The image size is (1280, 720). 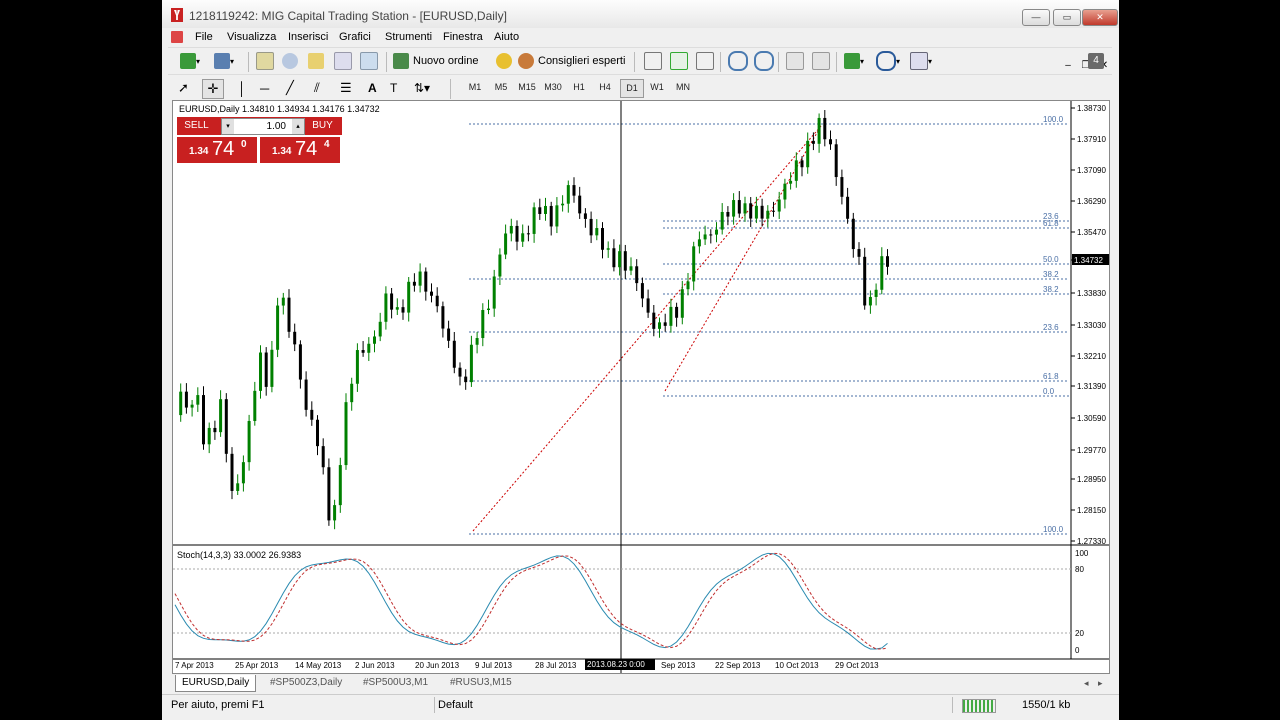 I want to click on channel-button: ⫽, so click(x=317, y=88).